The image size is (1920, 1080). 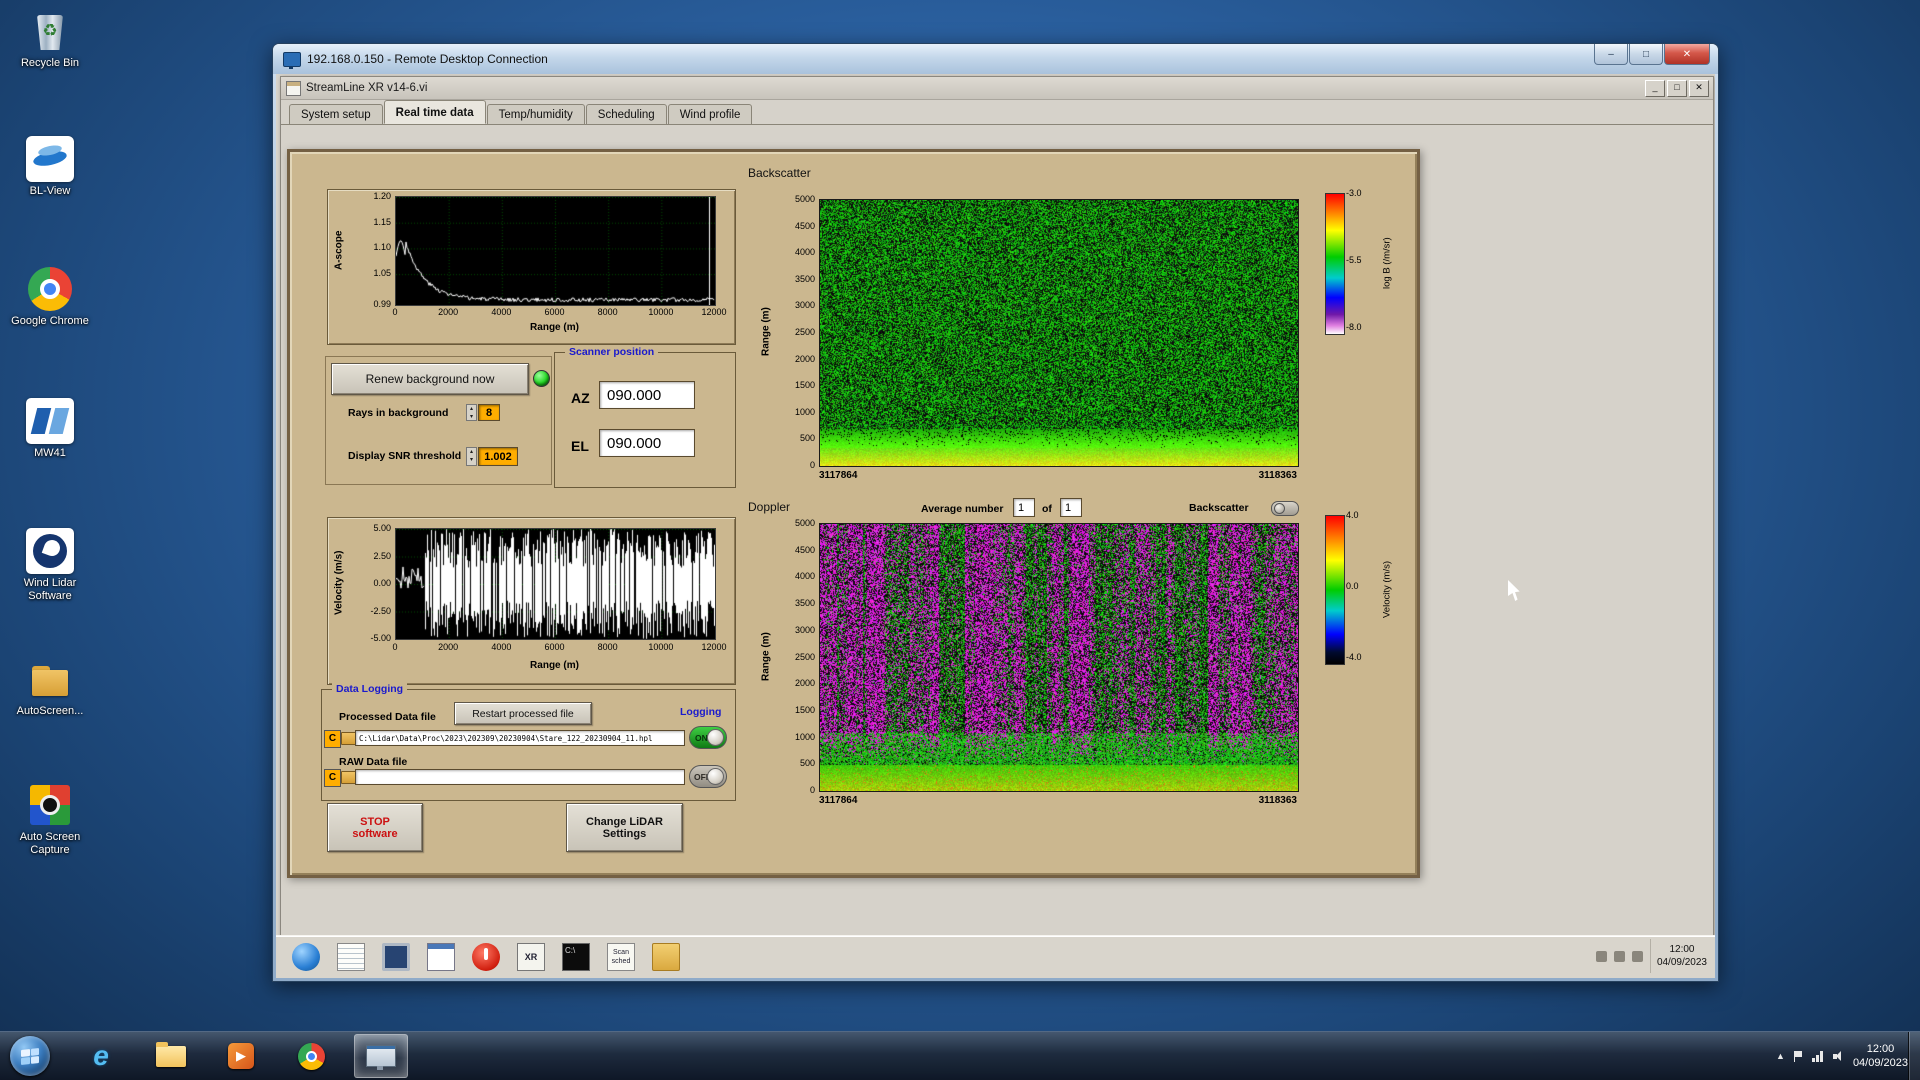 What do you see at coordinates (380, 610) in the screenshot?
I see `axis-tick: -2.50` at bounding box center [380, 610].